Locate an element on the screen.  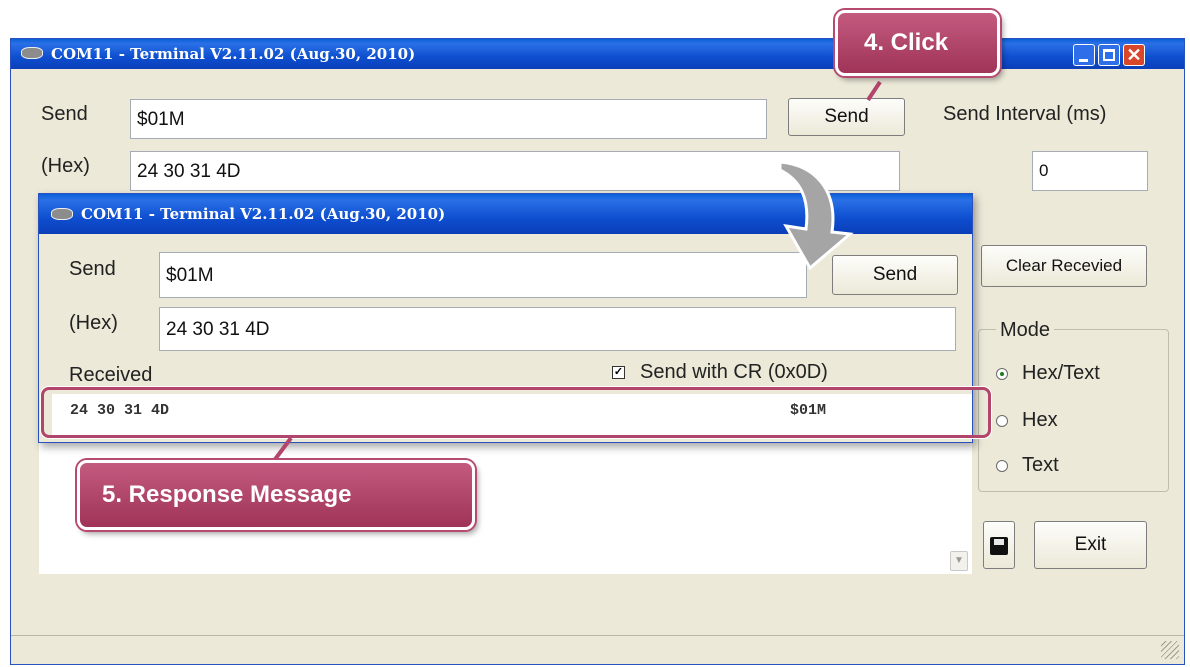
click-connector is located at coordinates (874, 91).